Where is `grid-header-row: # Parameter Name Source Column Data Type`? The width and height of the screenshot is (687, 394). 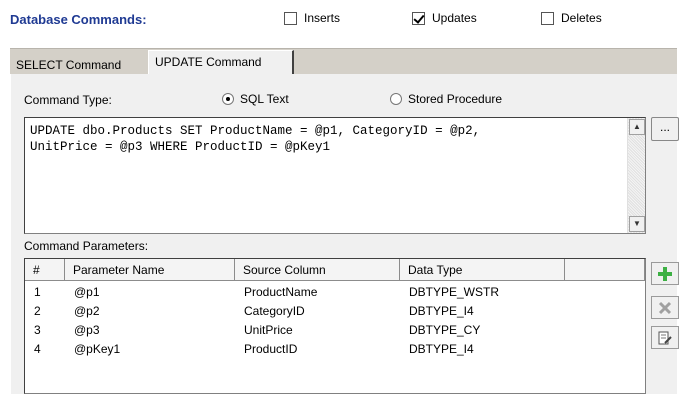
grid-header-row: # Parameter Name Source Column Data Type is located at coordinates (335, 270).